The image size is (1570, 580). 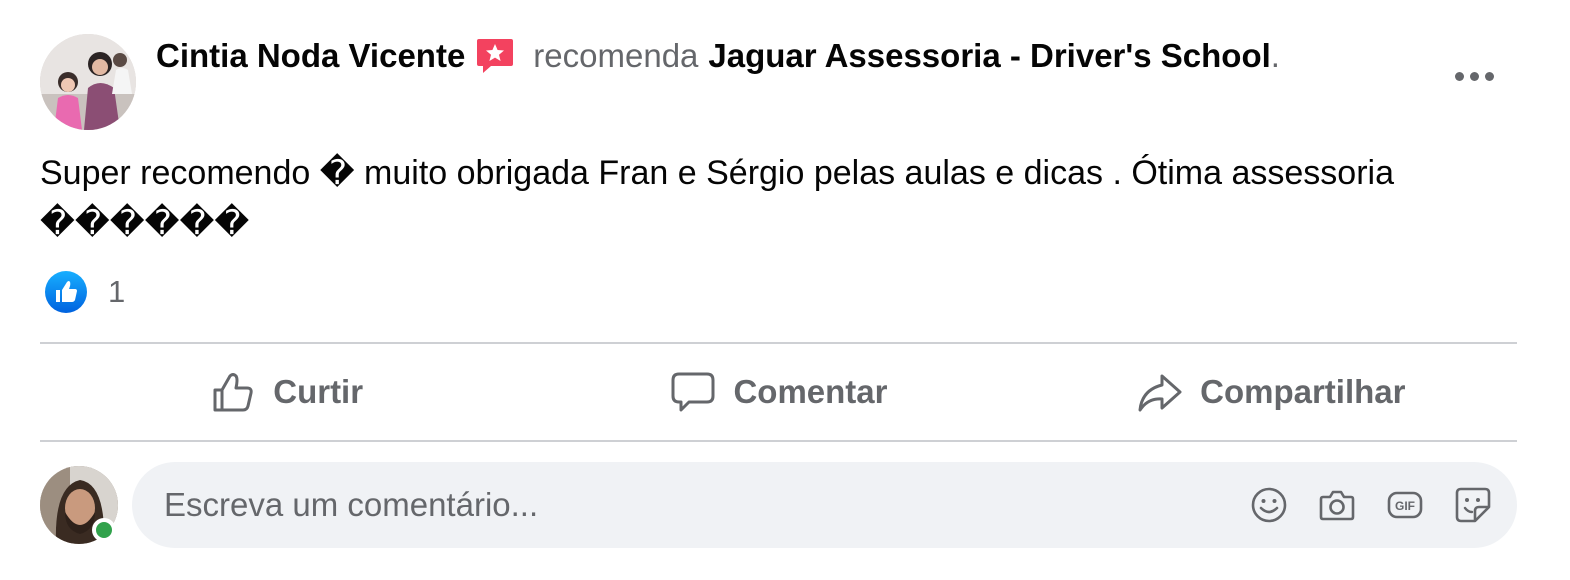 What do you see at coordinates (233, 392) in the screenshot?
I see `thumbs-up-icon` at bounding box center [233, 392].